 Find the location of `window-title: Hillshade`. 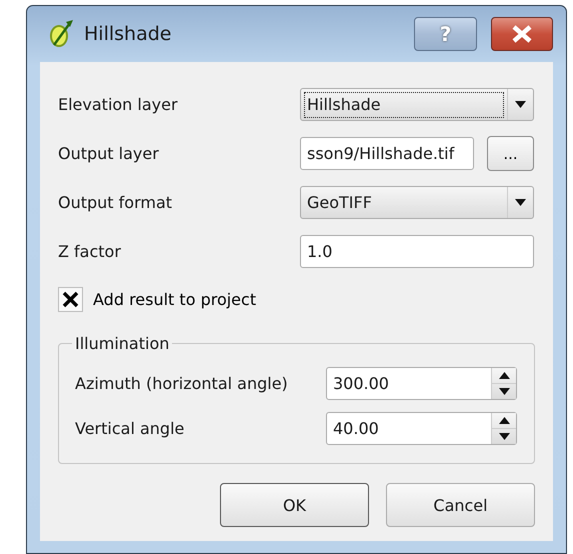

window-title: Hillshade is located at coordinates (128, 34).